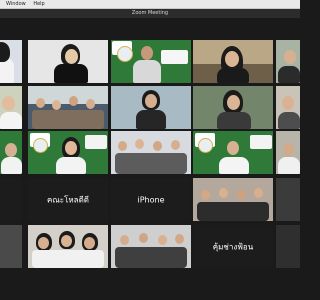  What do you see at coordinates (288, 107) in the screenshot?
I see `participant-tile-p10` at bounding box center [288, 107].